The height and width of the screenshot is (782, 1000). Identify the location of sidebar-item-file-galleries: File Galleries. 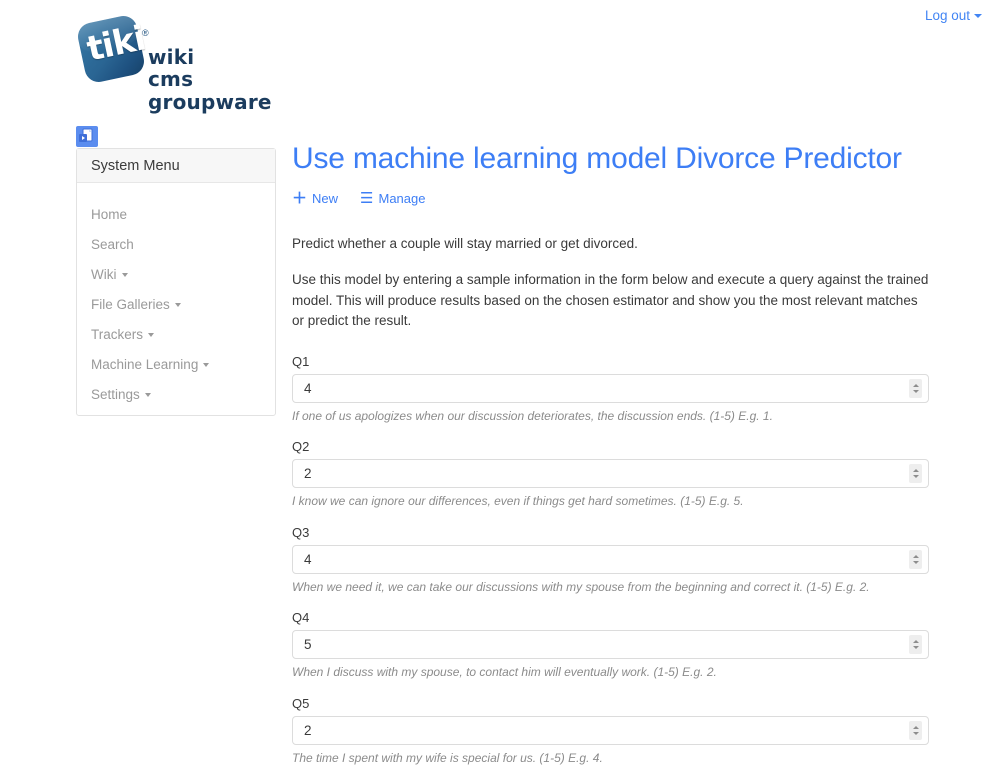
(136, 304).